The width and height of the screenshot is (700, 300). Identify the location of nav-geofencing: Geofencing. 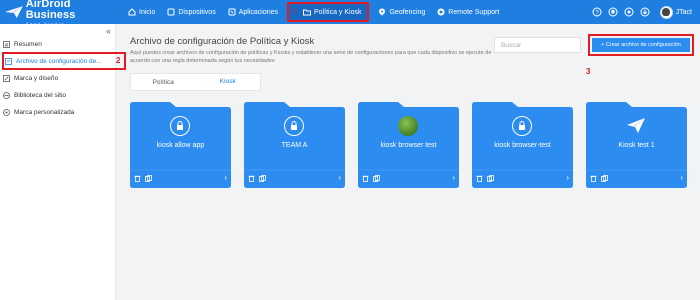
(401, 12).